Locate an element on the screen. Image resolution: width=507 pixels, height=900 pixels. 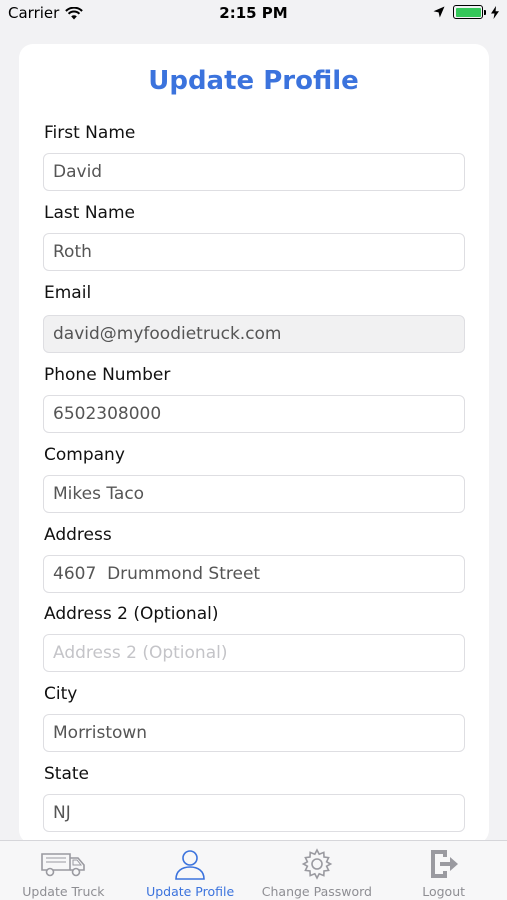
status-bar: Carrier 2:15 PM is located at coordinates (253, 14).